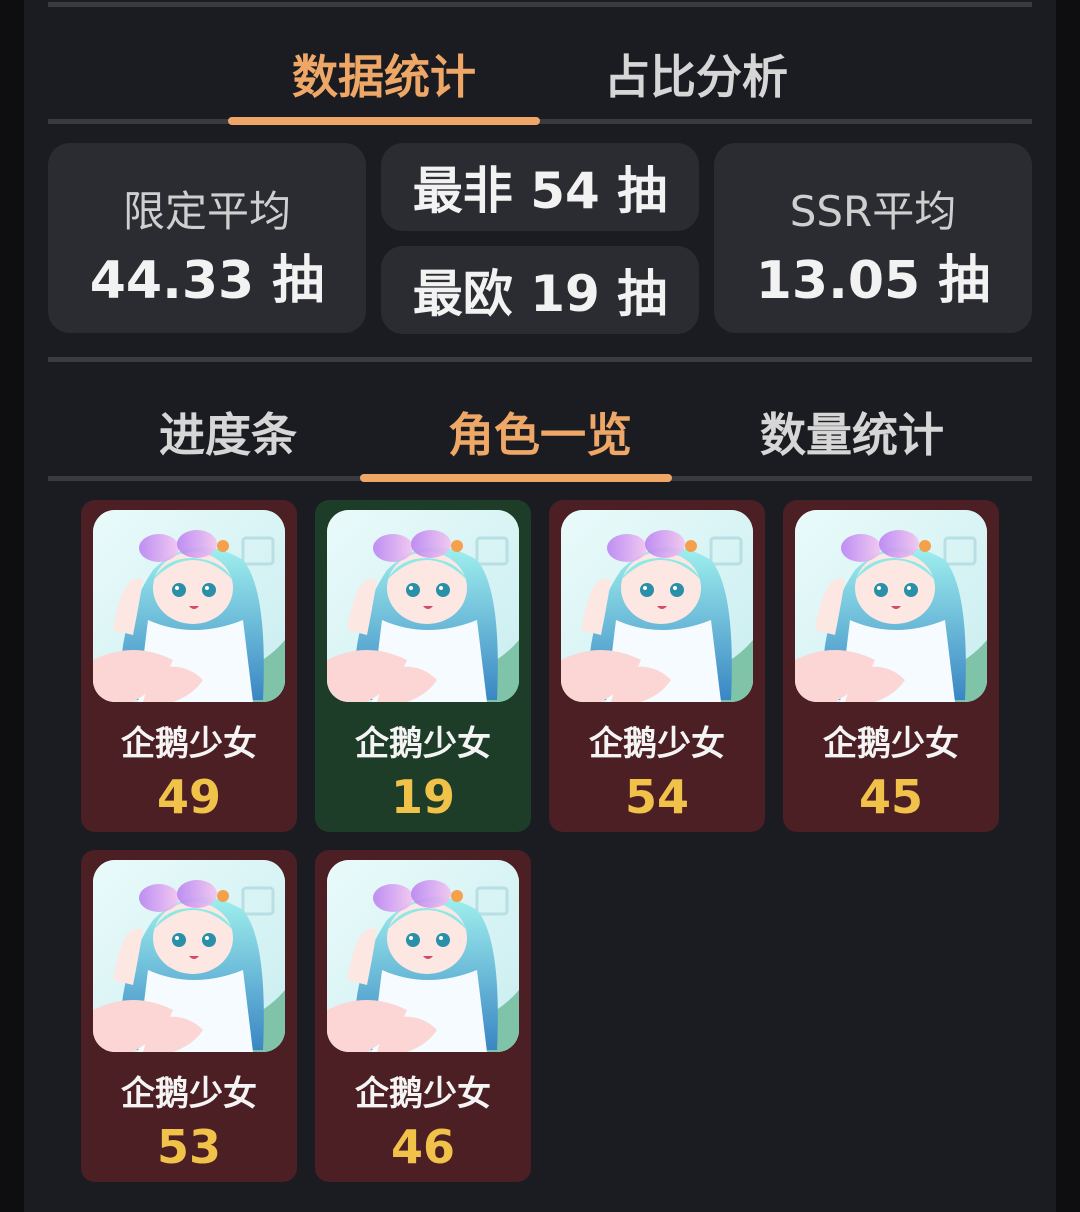 The height and width of the screenshot is (1212, 1080). I want to click on tab-ratio-analysis: 占比分析, so click(696, 74).